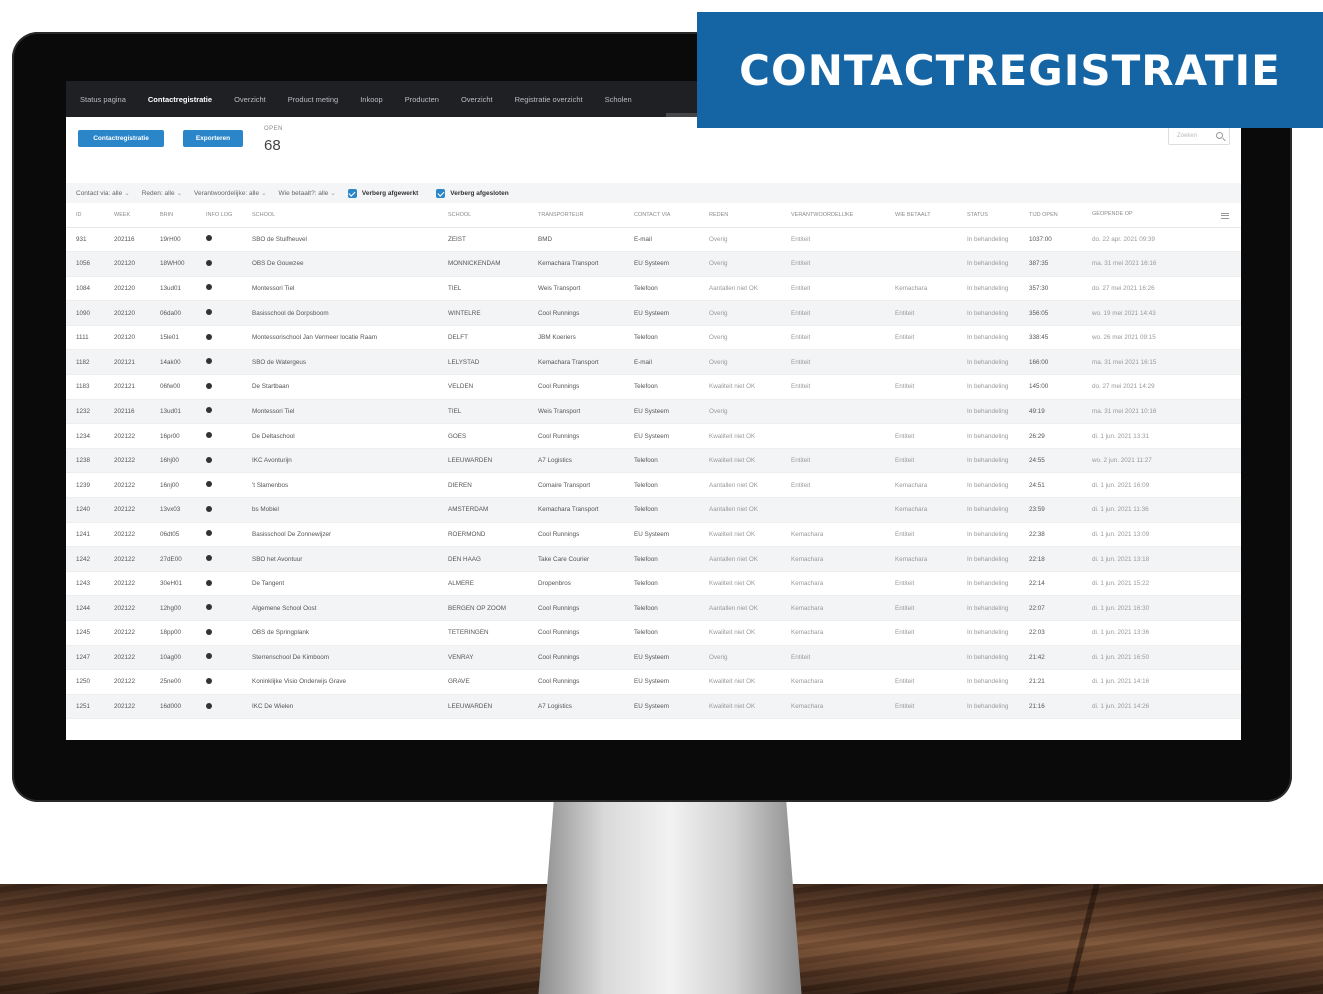  Describe the element at coordinates (173, 436) in the screenshot. I see `table-cell: 16pr00` at that location.